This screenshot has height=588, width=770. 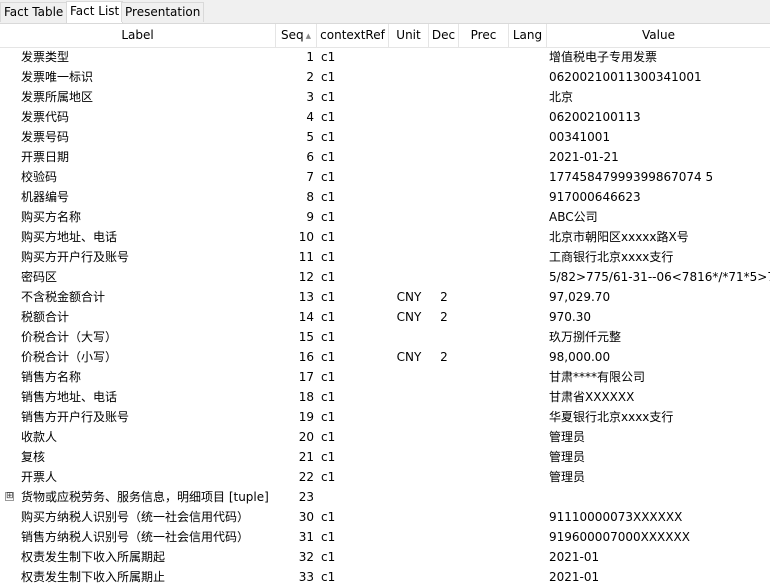 What do you see at coordinates (95, 12) in the screenshot?
I see `tab-fact-list: Fact List` at bounding box center [95, 12].